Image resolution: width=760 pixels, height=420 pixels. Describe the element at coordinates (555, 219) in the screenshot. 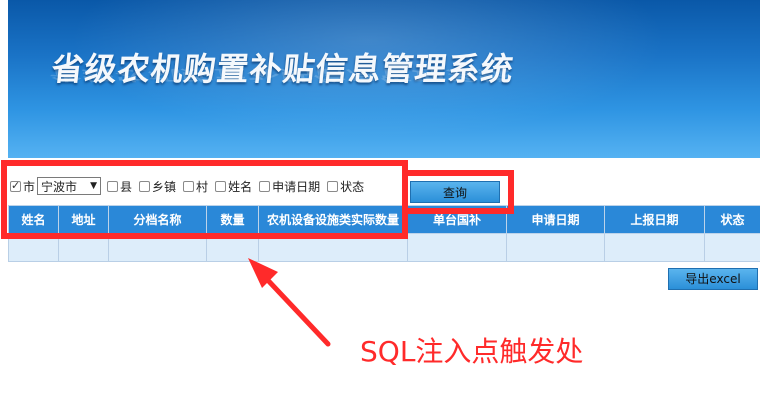

I see `column-header-apply-date: 申请日期` at that location.